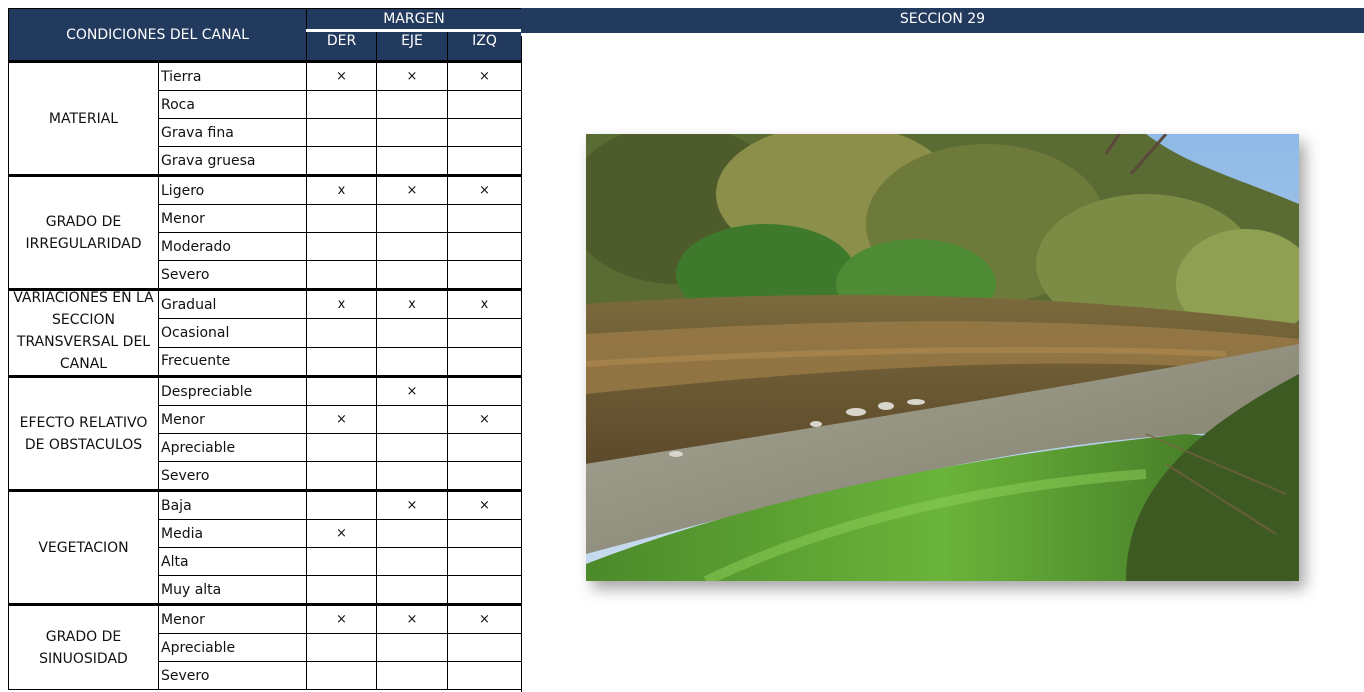 The width and height of the screenshot is (1364, 692). I want to click on option-label: Moderado, so click(232, 246).